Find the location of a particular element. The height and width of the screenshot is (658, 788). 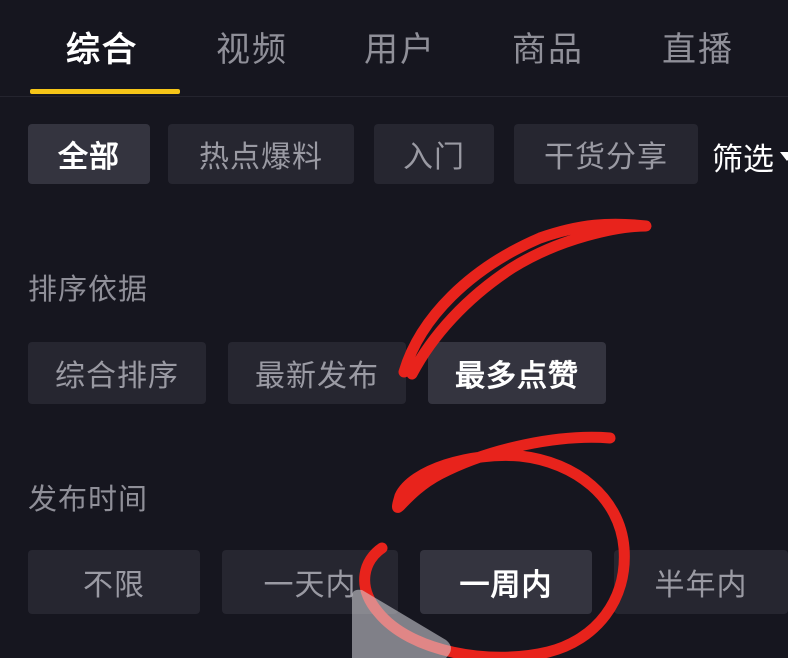

caret-down-icon is located at coordinates (784, 156).